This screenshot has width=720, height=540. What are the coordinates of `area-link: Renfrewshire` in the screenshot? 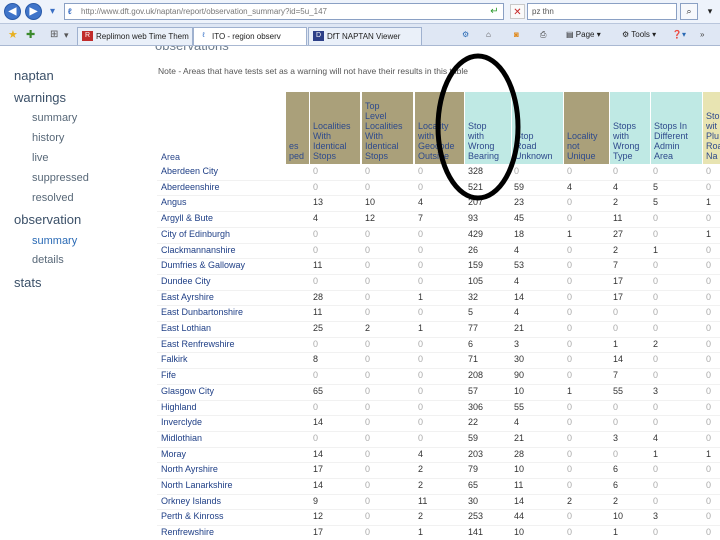 It's located at (223, 532).